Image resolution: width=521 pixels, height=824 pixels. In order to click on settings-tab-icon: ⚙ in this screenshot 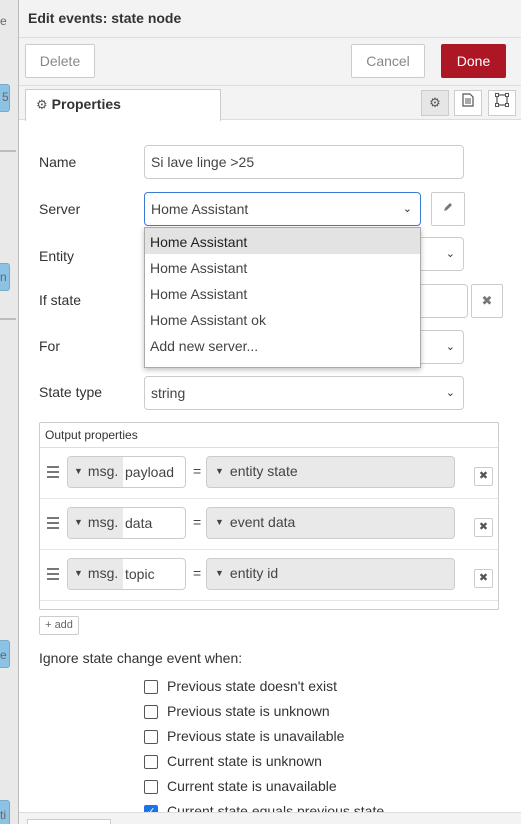, I will do `click(435, 103)`.